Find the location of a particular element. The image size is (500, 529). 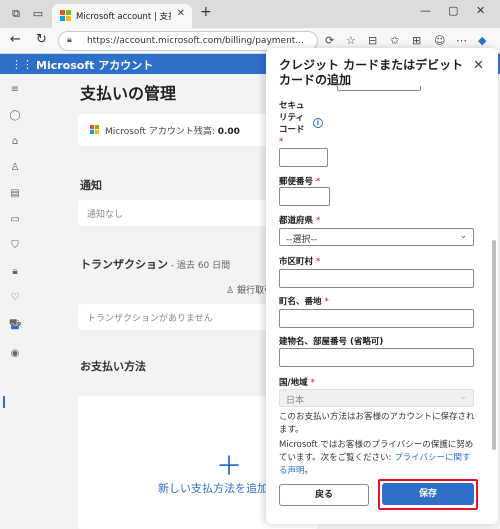

country-label: 国/地域 * is located at coordinates (297, 382).